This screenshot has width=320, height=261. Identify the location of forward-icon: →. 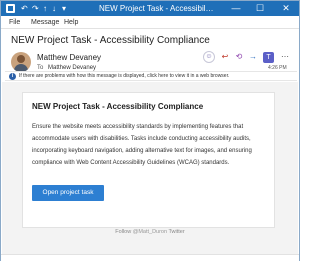
(253, 57).